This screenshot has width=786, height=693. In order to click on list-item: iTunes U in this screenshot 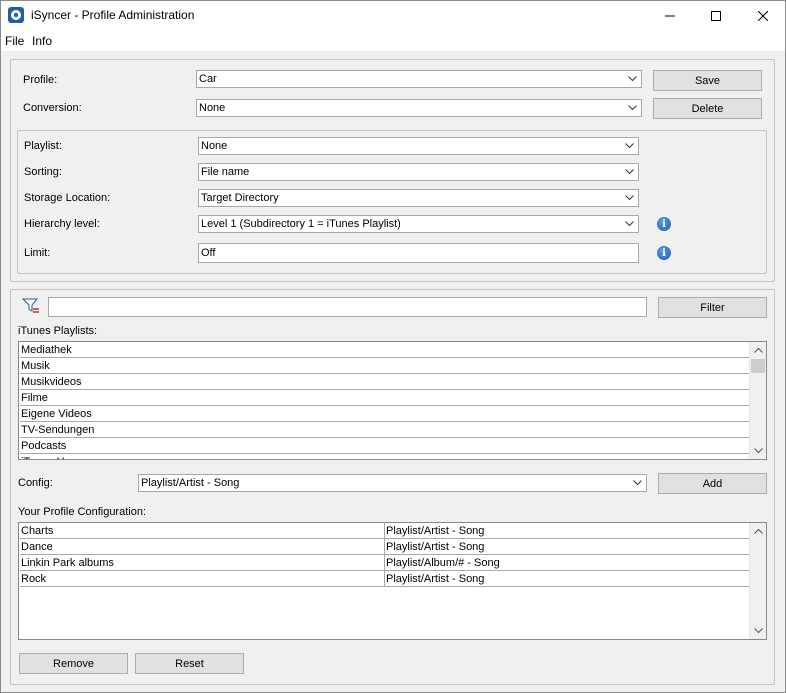, I will do `click(384, 456)`.